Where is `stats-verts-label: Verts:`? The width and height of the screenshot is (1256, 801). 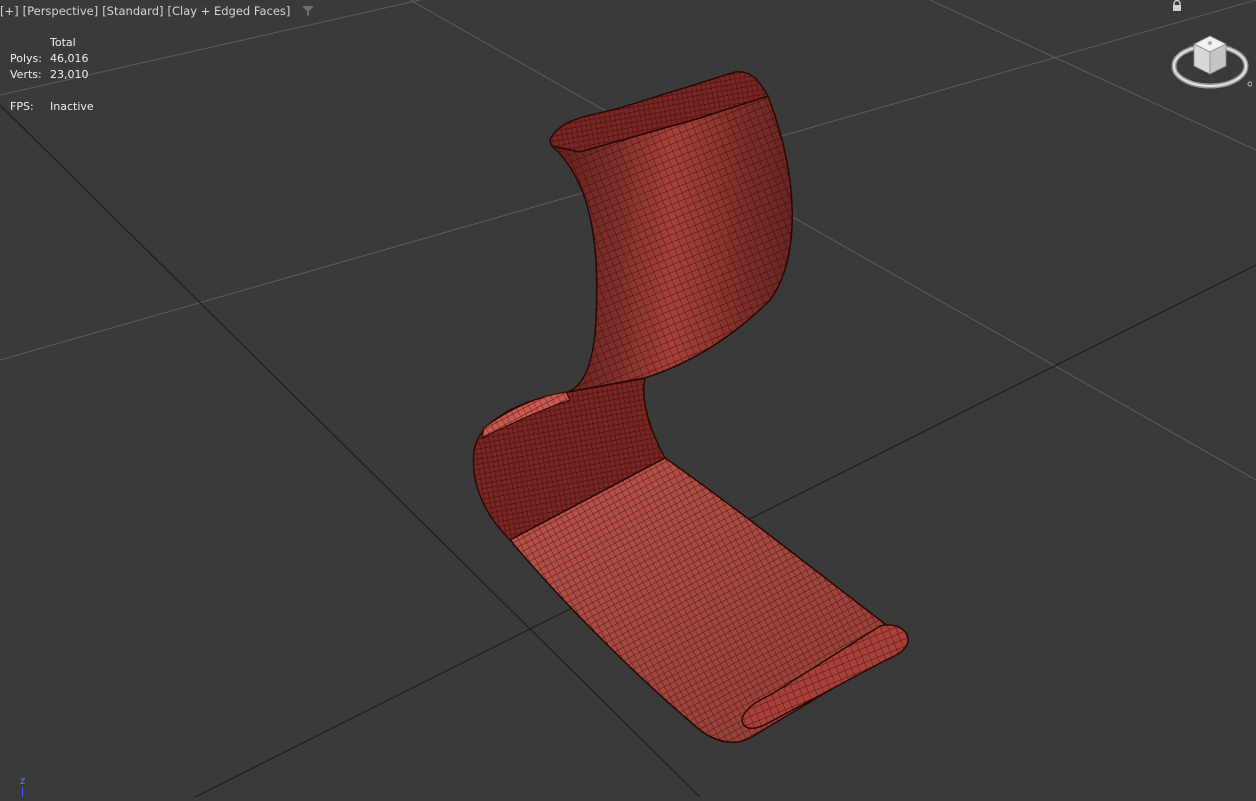 stats-verts-label: Verts: is located at coordinates (26, 74).